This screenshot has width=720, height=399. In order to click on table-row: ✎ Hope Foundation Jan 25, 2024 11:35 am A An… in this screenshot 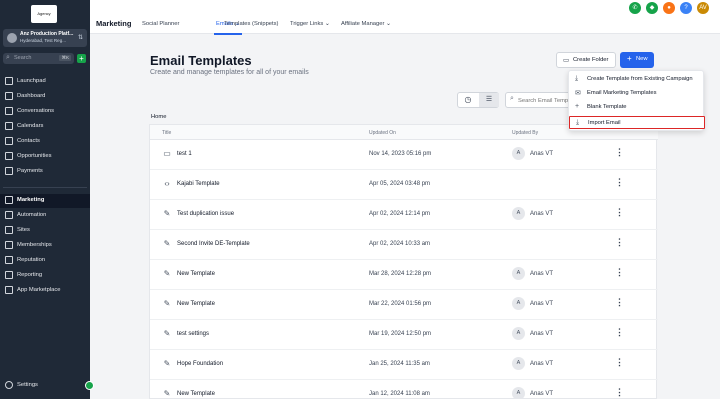, I will do `click(404, 365)`.